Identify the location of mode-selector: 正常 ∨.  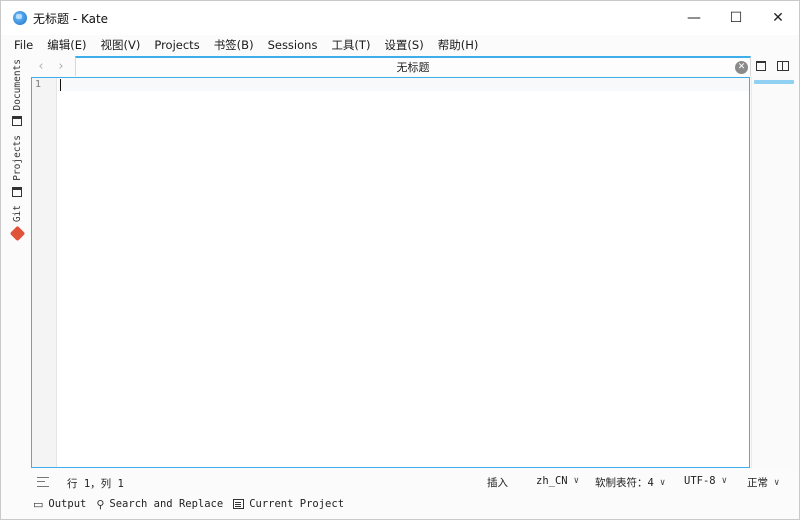
(763, 482).